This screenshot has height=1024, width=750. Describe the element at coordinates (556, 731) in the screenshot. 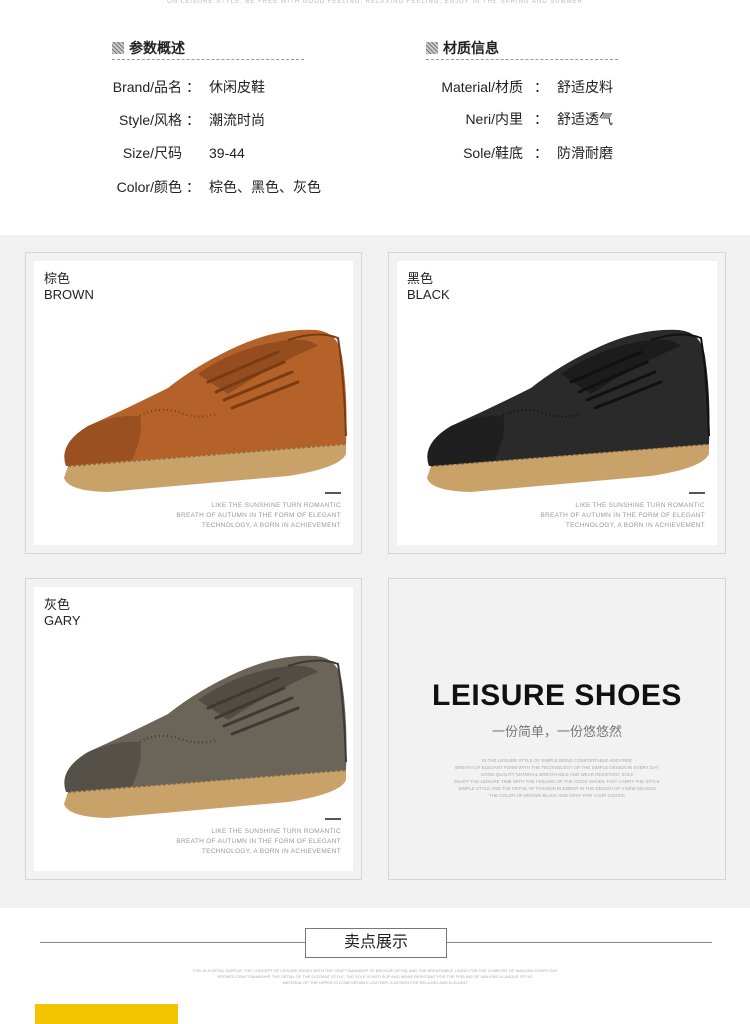

I see `leisure-subtitle: 一份简单，一份悠悠然` at that location.